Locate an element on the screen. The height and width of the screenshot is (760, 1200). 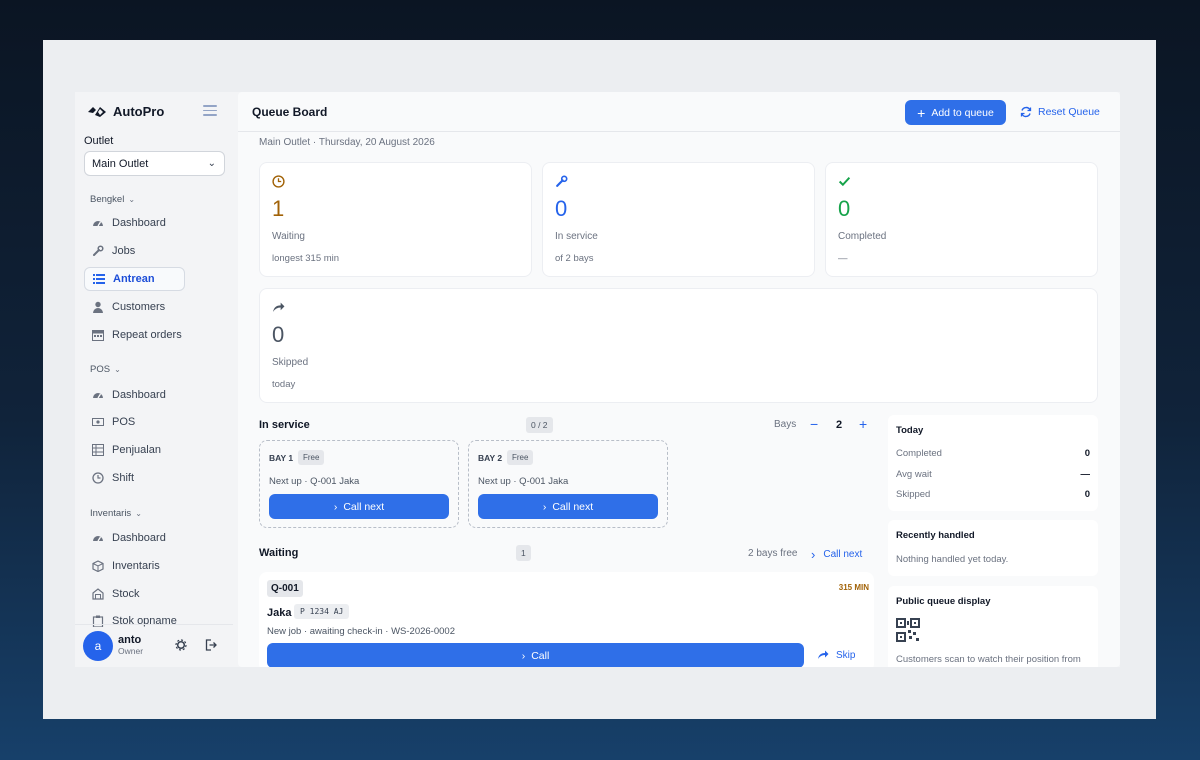
sidebar-item-label: Inventaris is located at coordinates (136, 566).